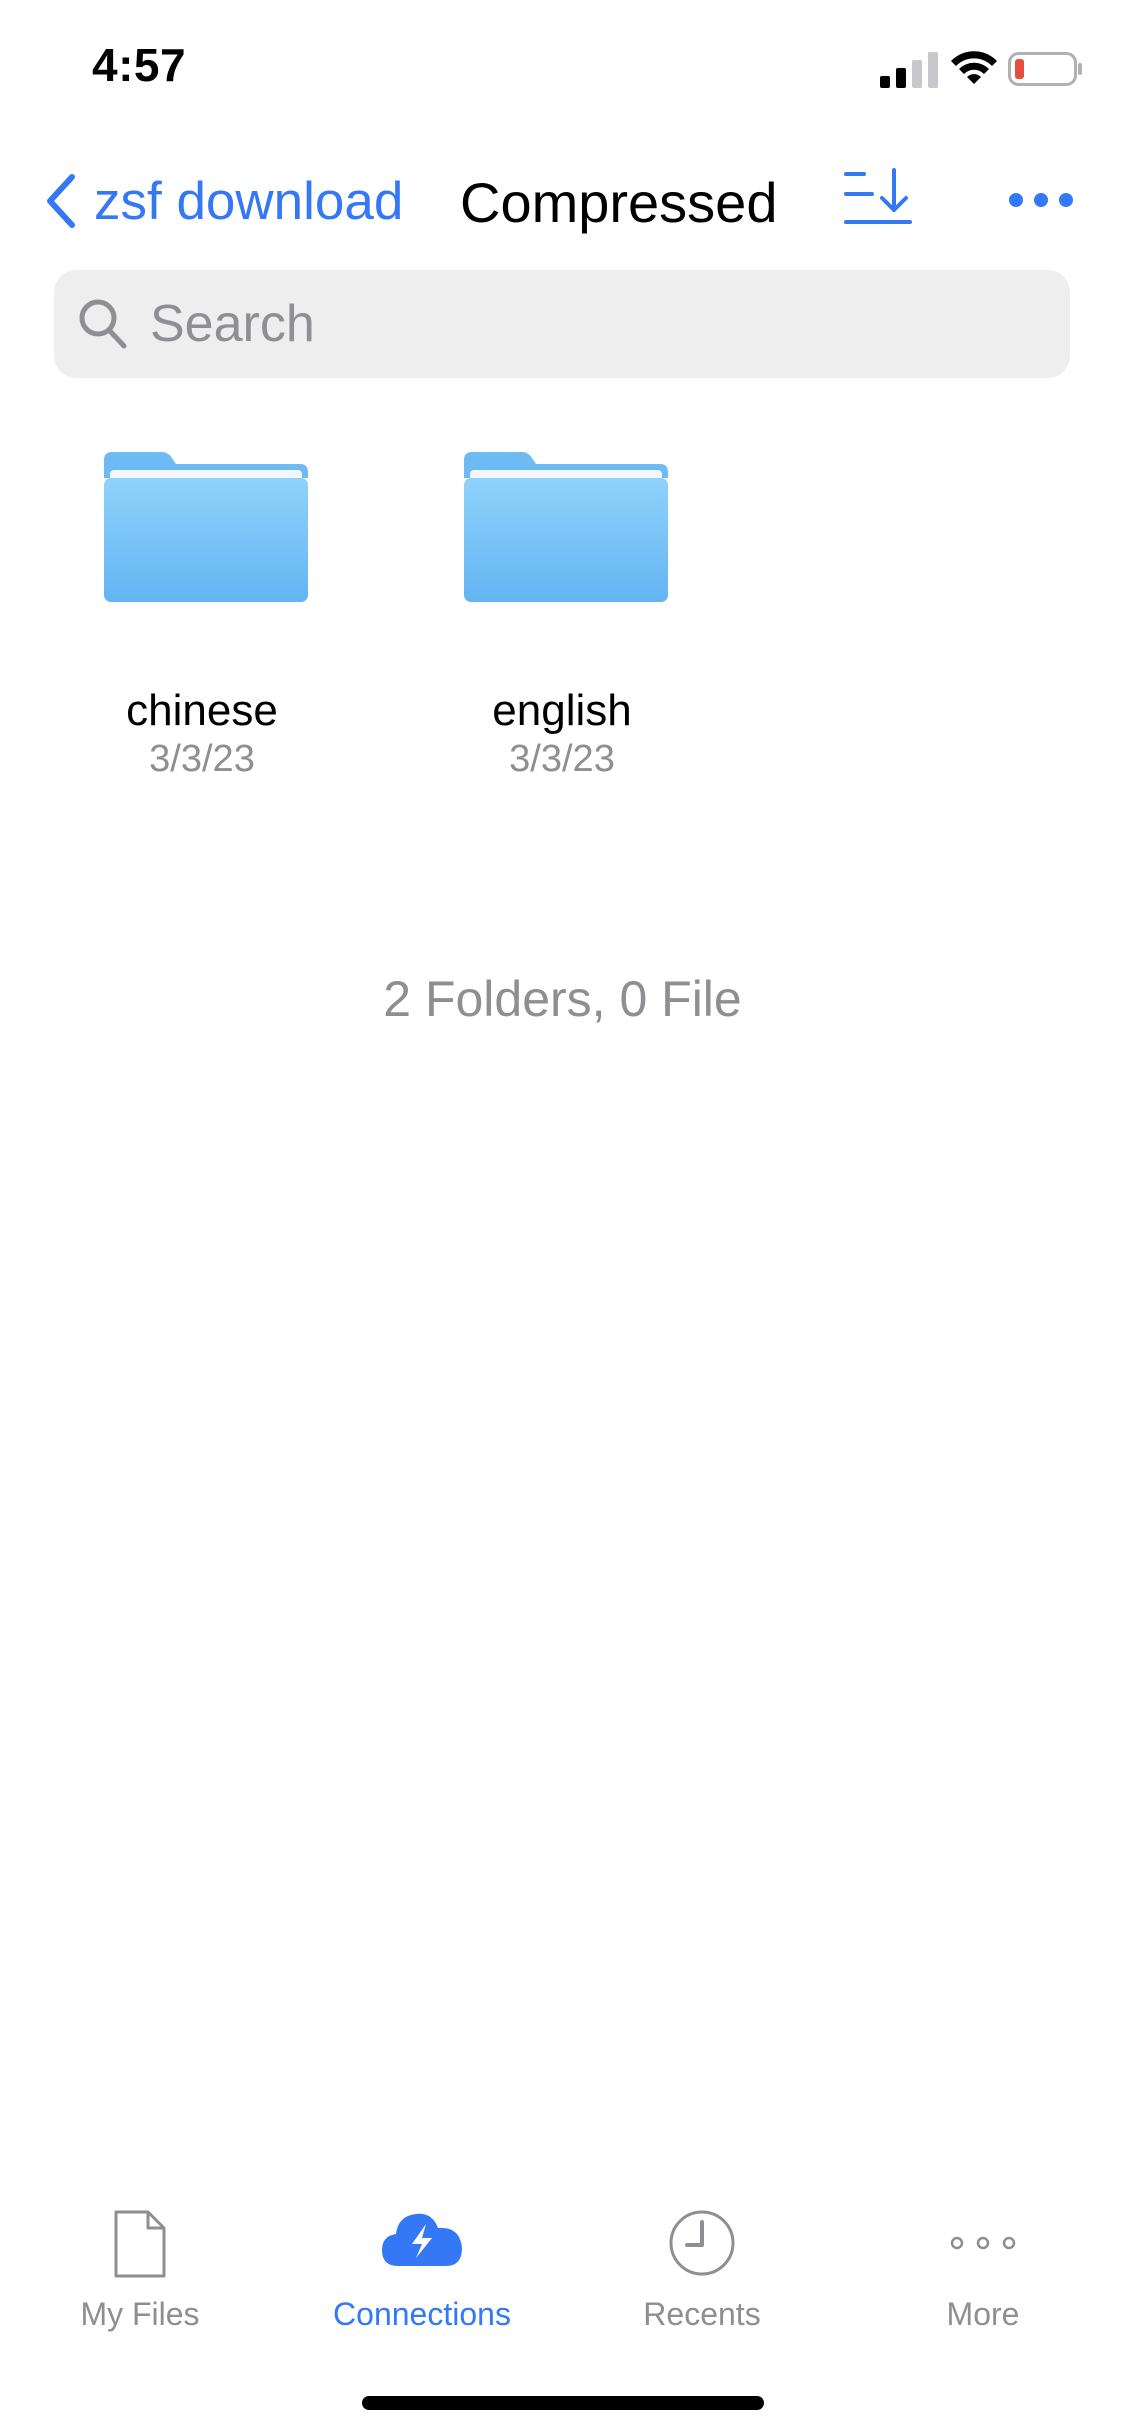  Describe the element at coordinates (562, 999) in the screenshot. I see `folder-count-summary: 2 Folders, 0 File` at that location.